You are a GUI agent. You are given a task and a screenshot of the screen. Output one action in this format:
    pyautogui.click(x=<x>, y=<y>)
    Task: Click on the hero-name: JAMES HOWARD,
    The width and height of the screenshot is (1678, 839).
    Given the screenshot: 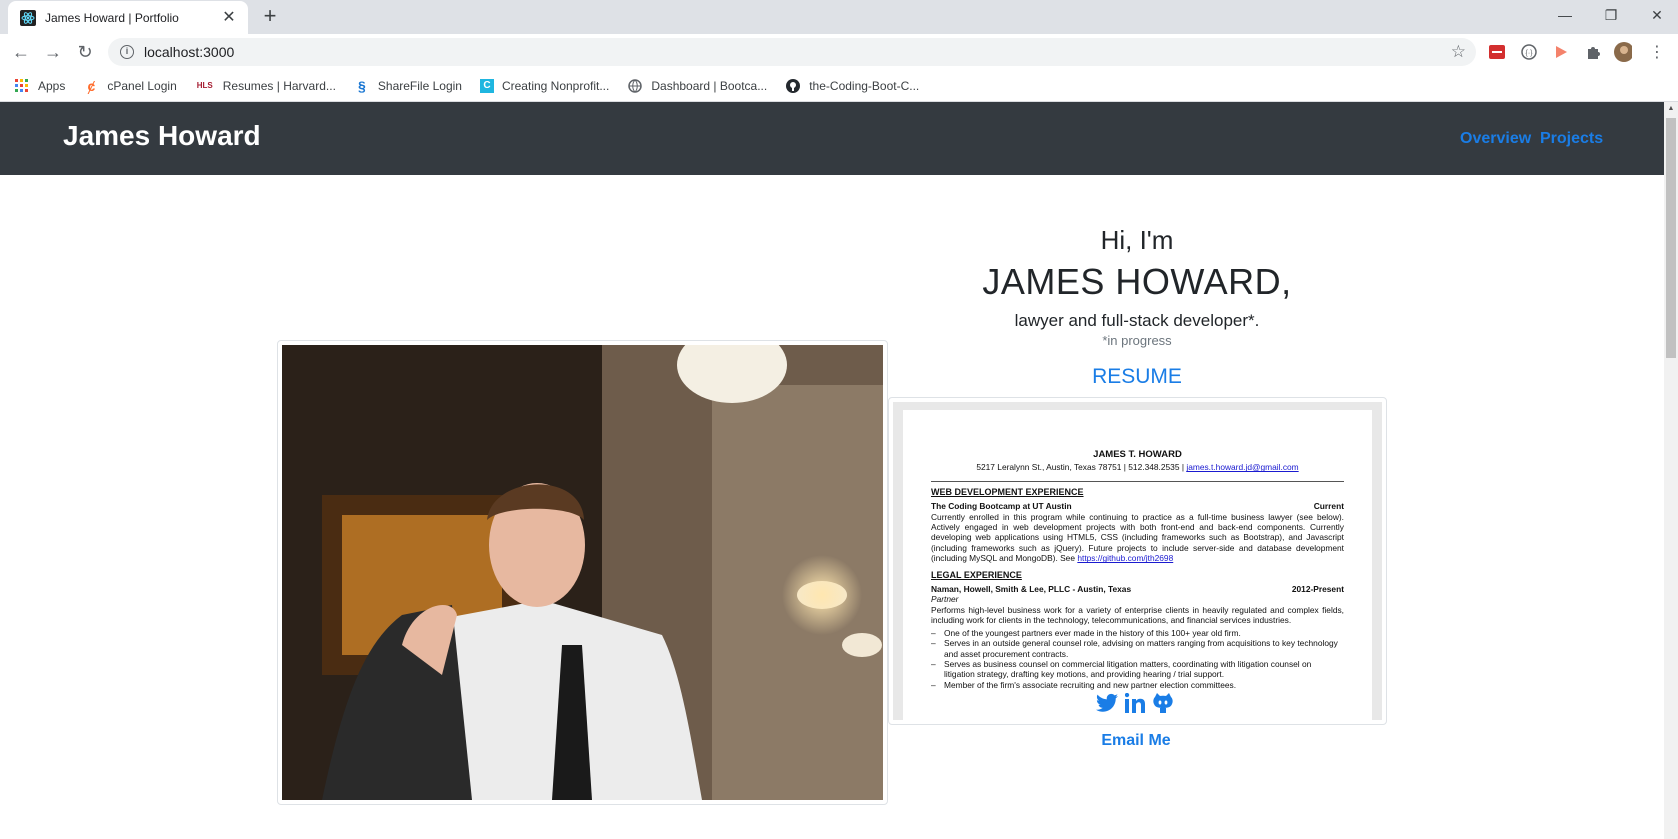 What is the action you would take?
    pyautogui.click(x=1137, y=281)
    